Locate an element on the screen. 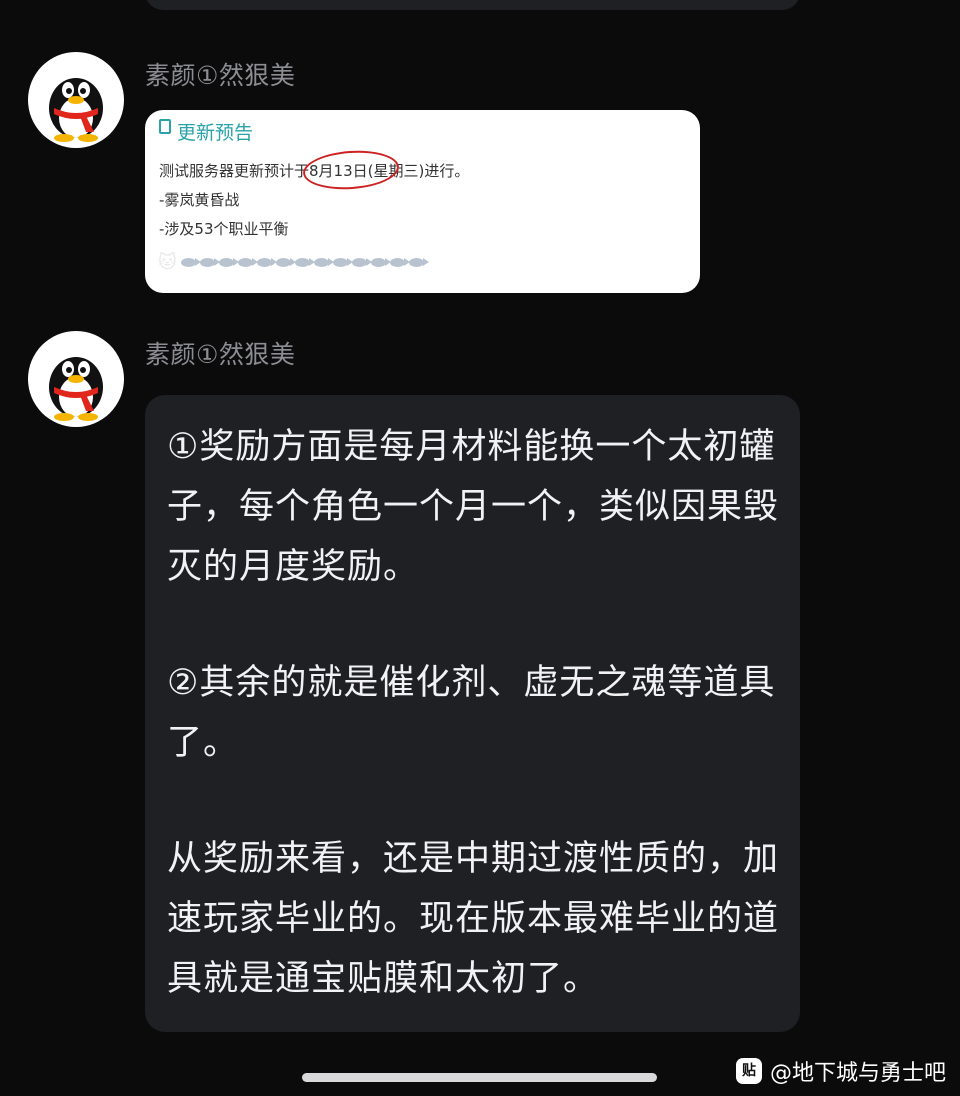  card-line: -涉及53个职业平衡 is located at coordinates (224, 229).